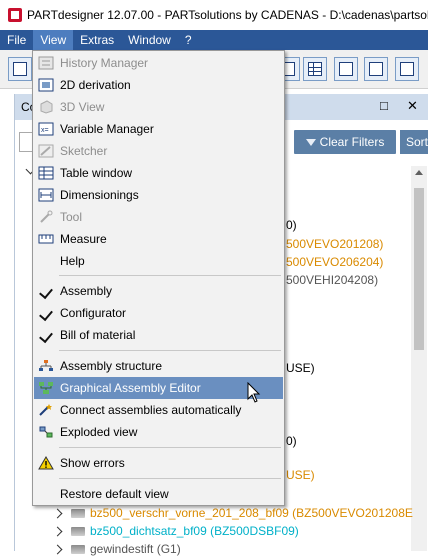  Describe the element at coordinates (158, 217) in the screenshot. I see `menu-item-tool: Tool` at that location.